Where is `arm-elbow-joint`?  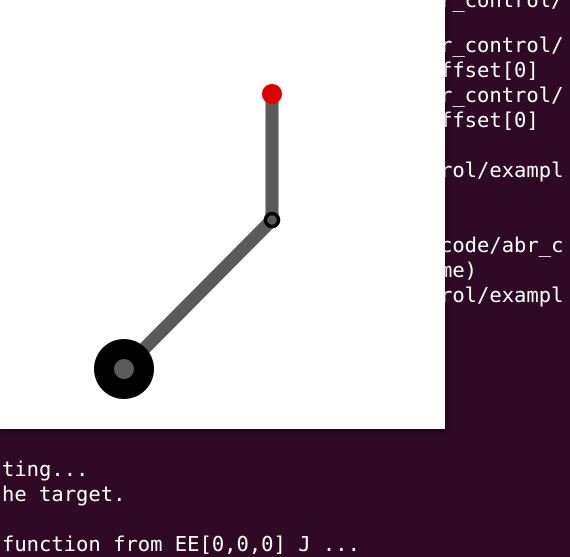 arm-elbow-joint is located at coordinates (272, 220).